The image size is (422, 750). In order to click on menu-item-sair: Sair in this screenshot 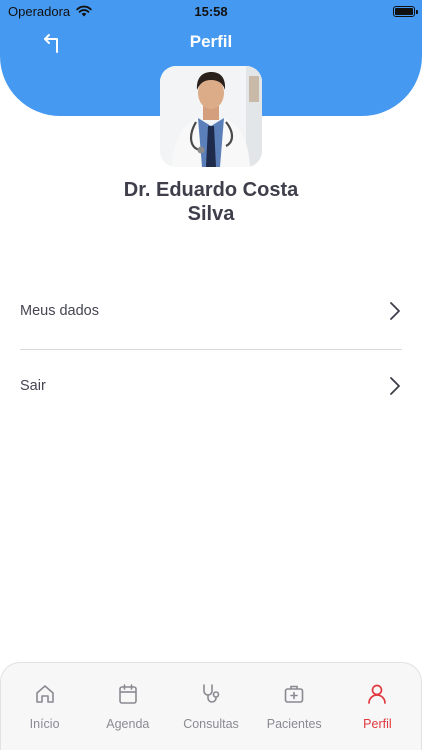, I will do `click(211, 386)`.